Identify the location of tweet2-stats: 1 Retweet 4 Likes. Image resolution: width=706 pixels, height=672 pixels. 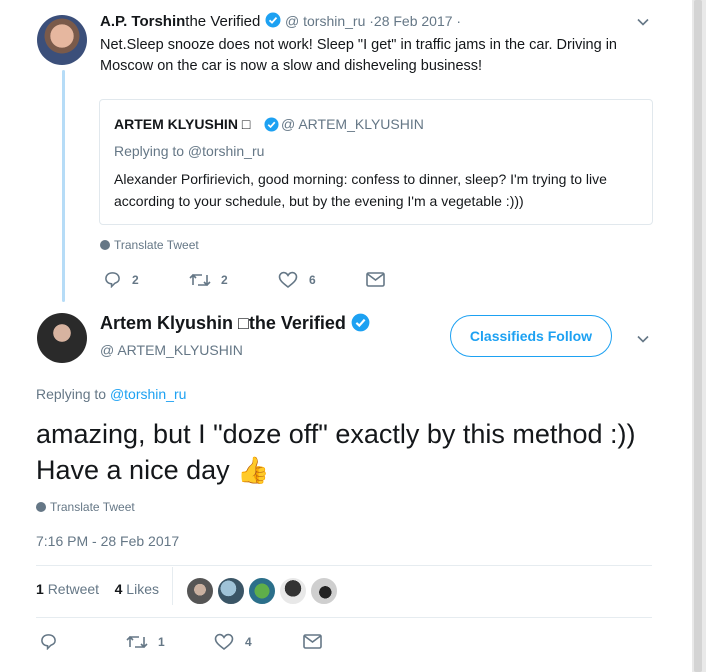
(97, 589).